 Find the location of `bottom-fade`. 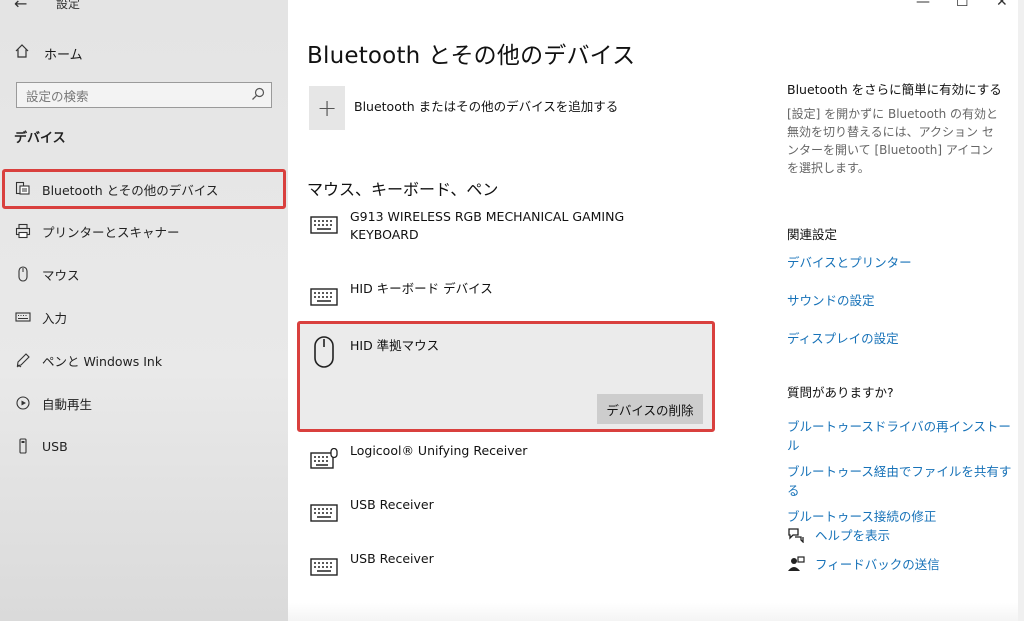

bottom-fade is located at coordinates (656, 612).